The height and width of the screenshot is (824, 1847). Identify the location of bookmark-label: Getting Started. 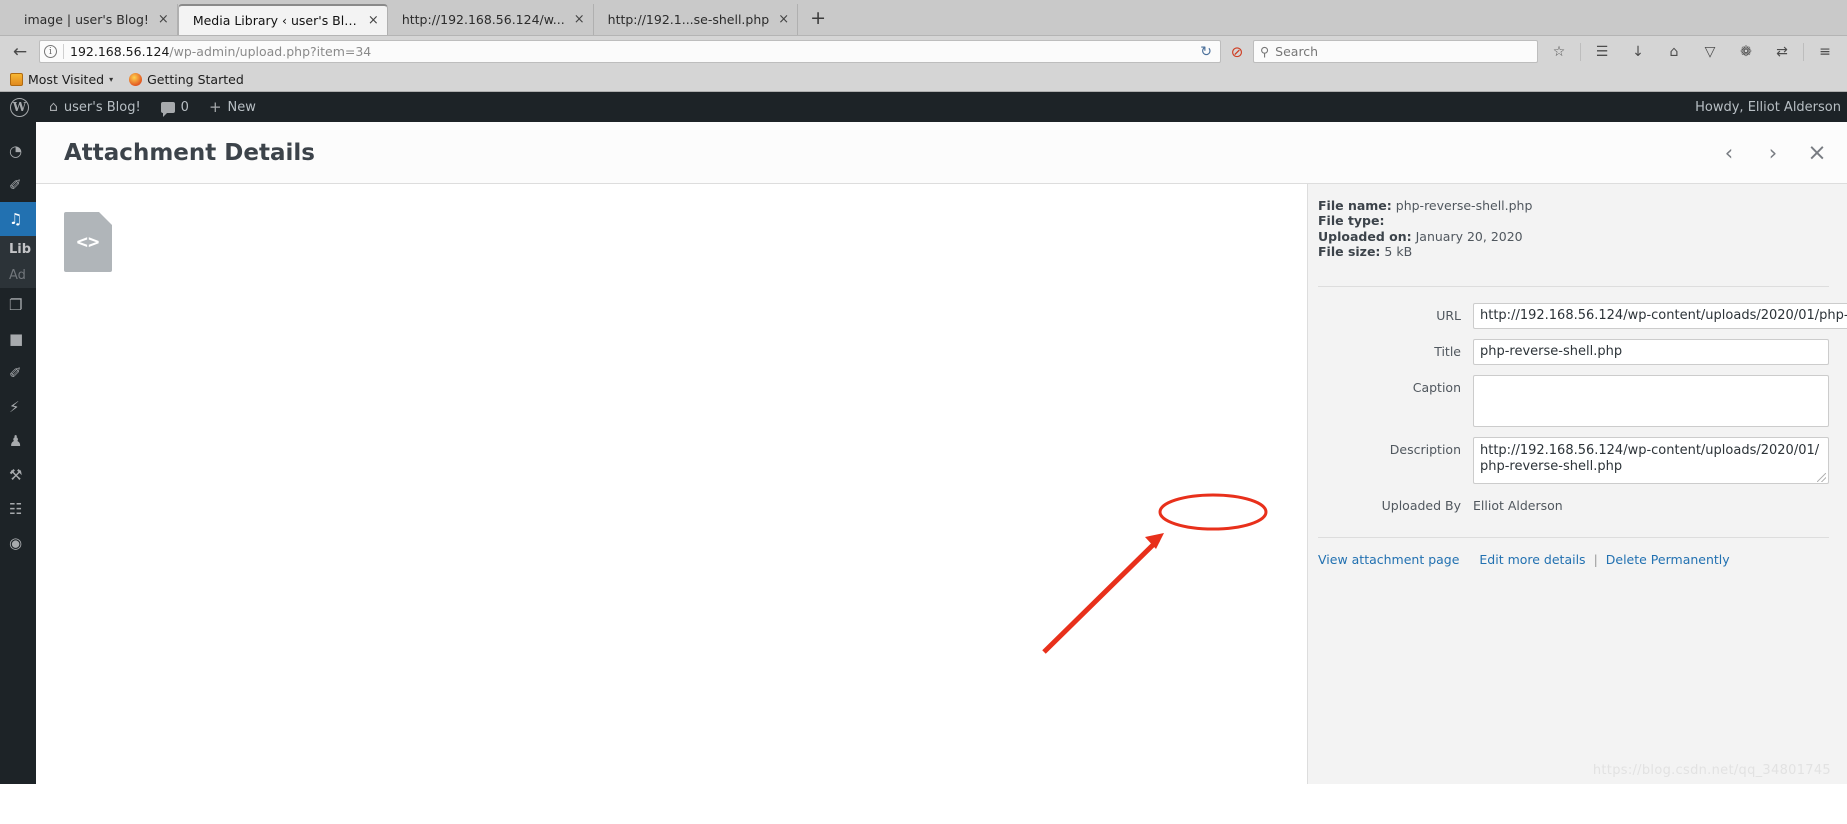
(195, 79).